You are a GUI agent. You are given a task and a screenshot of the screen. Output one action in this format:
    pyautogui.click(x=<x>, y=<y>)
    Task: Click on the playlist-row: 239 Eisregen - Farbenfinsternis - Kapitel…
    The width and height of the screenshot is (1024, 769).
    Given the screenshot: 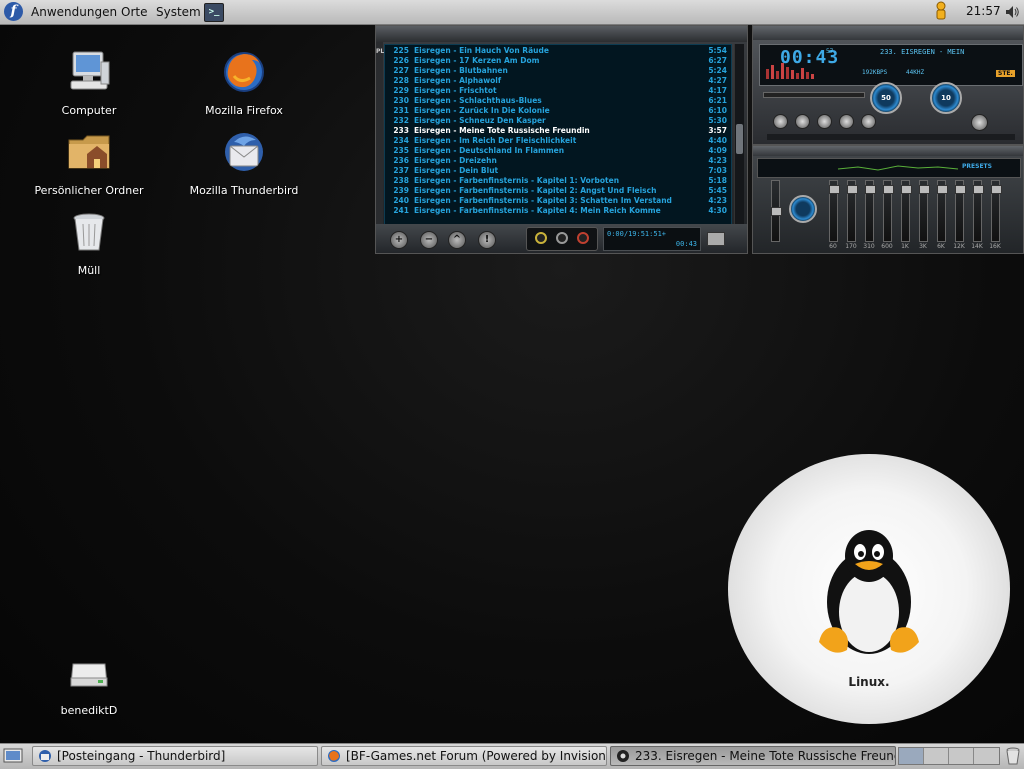 What is the action you would take?
    pyautogui.click(x=559, y=191)
    